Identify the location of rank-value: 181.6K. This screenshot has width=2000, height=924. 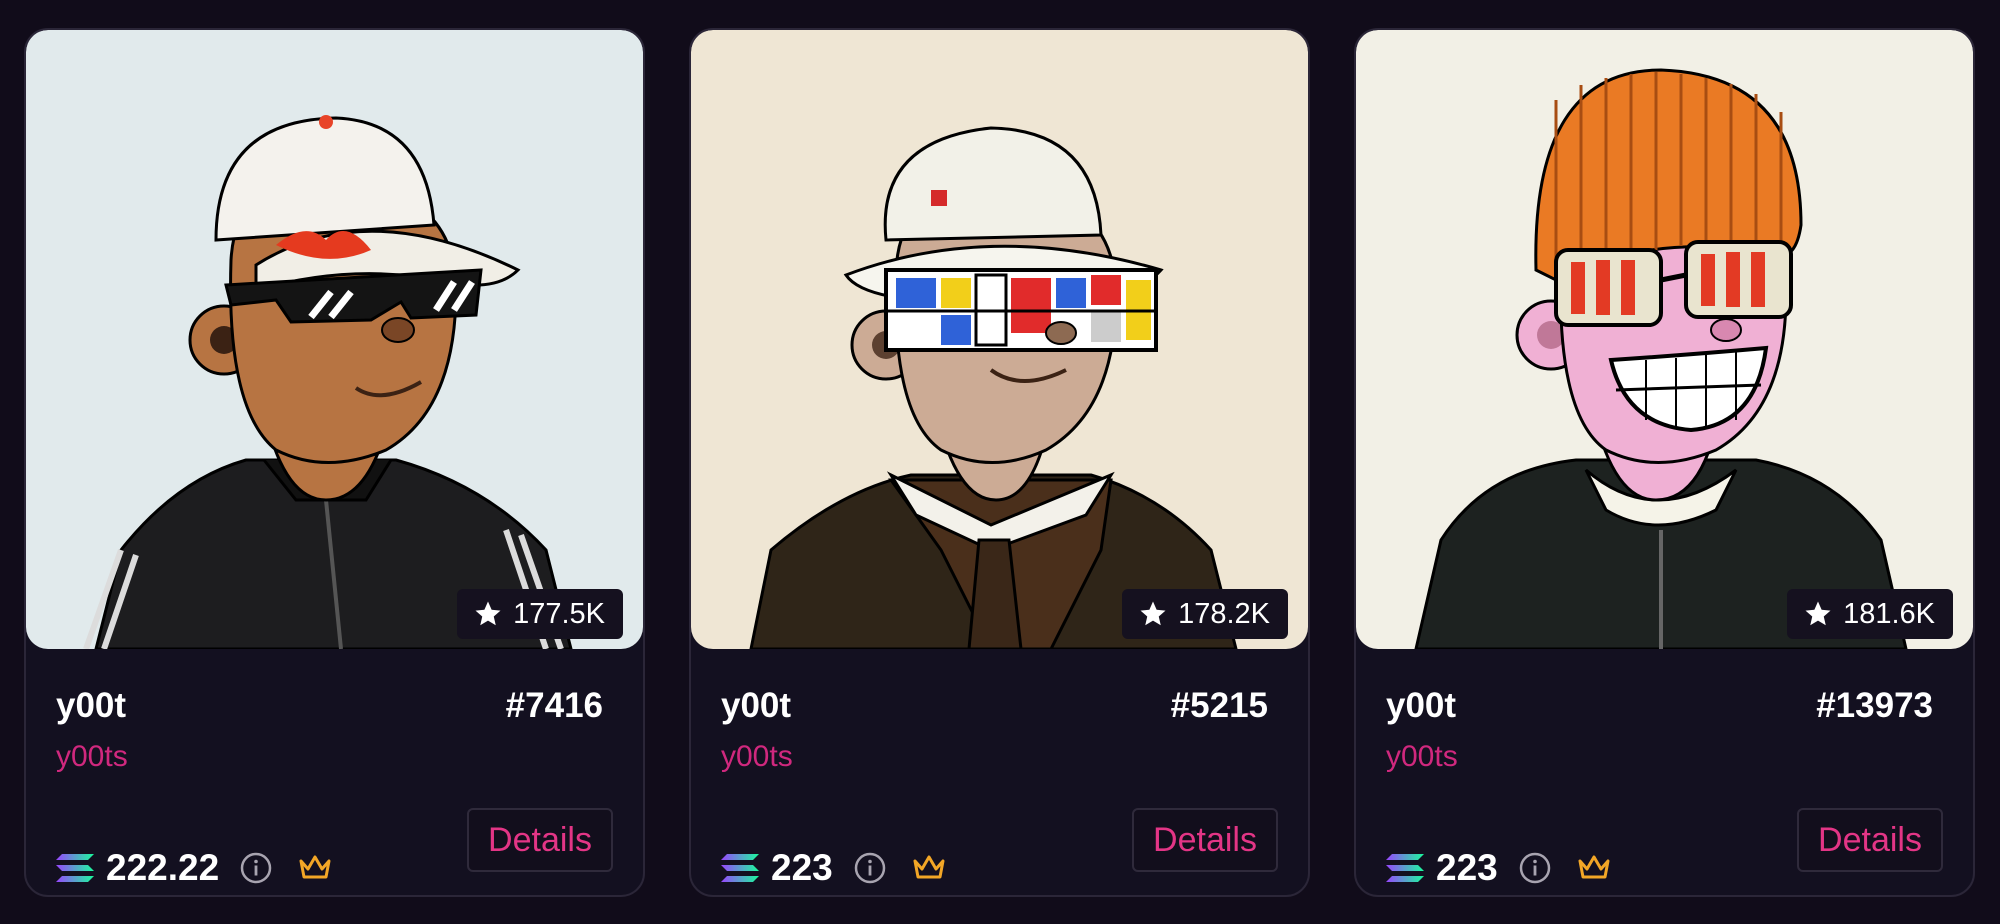
(1889, 613).